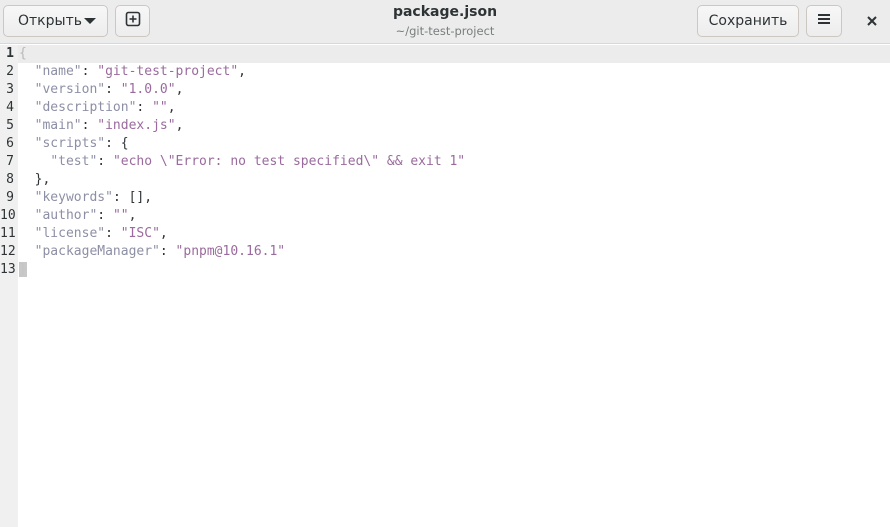  What do you see at coordinates (74, 161) in the screenshot?
I see `json-key: "test"` at bounding box center [74, 161].